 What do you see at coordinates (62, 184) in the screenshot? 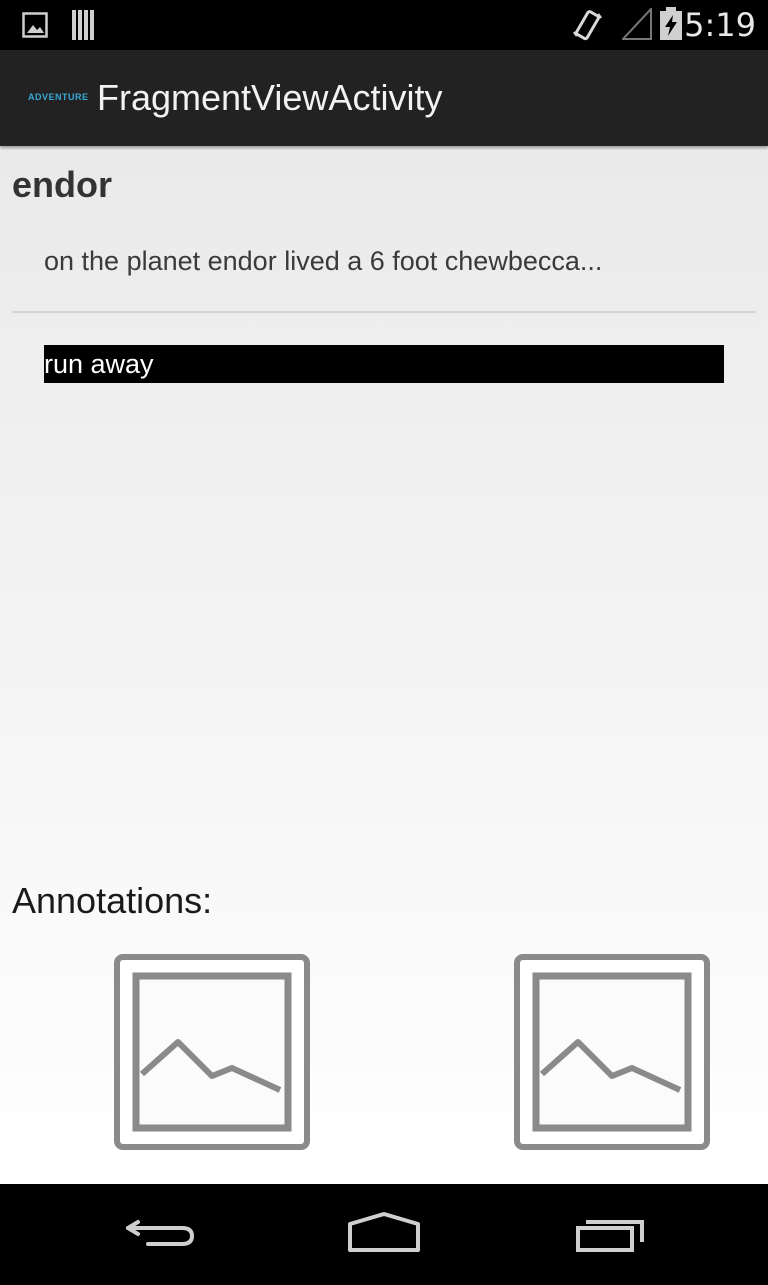
I see `page-title: endor` at bounding box center [62, 184].